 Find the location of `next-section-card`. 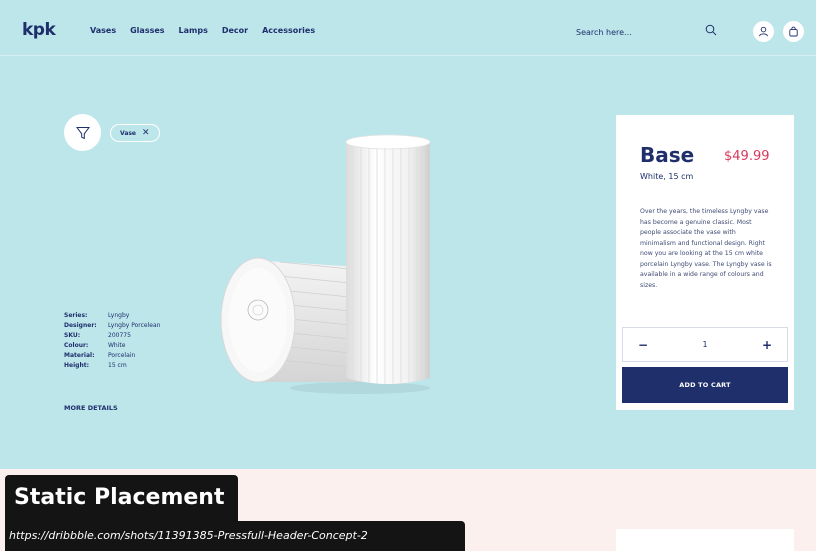

next-section-card is located at coordinates (705, 540).